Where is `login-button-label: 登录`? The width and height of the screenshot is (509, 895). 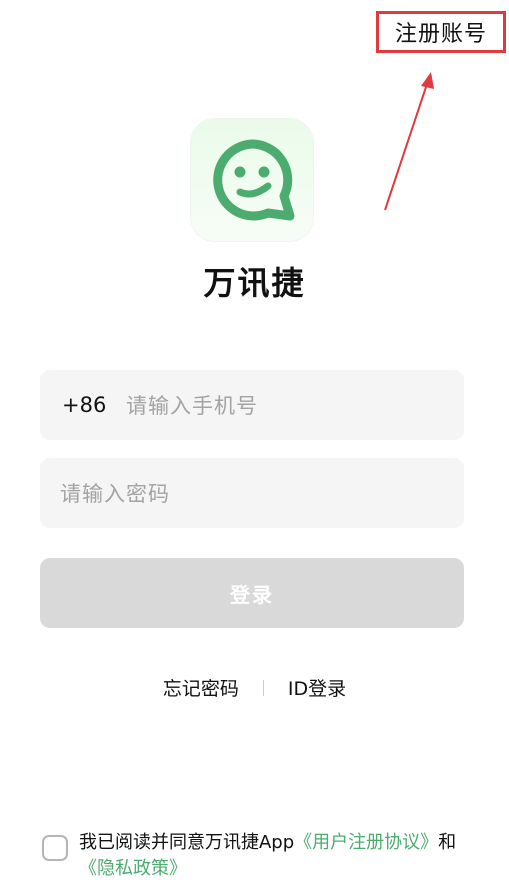 login-button-label: 登录 is located at coordinates (252, 594).